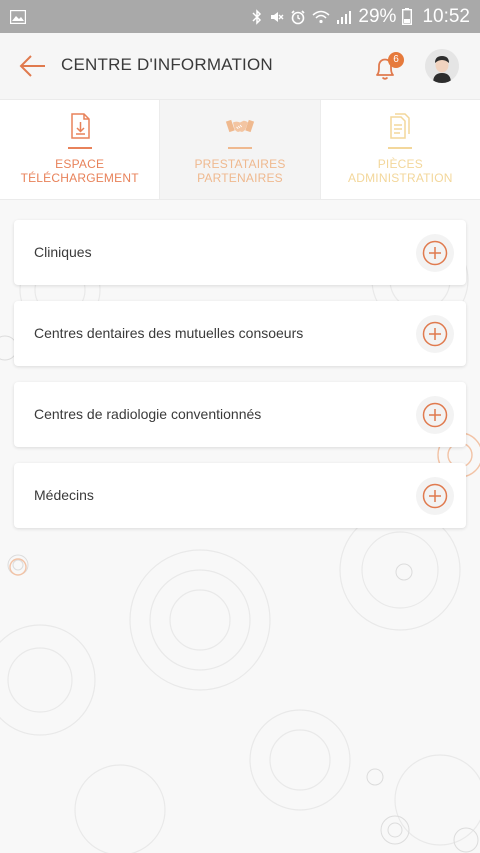 Image resolution: width=480 pixels, height=853 pixels. Describe the element at coordinates (63, 252) in the screenshot. I see `list-item-label: Cliniques` at that location.